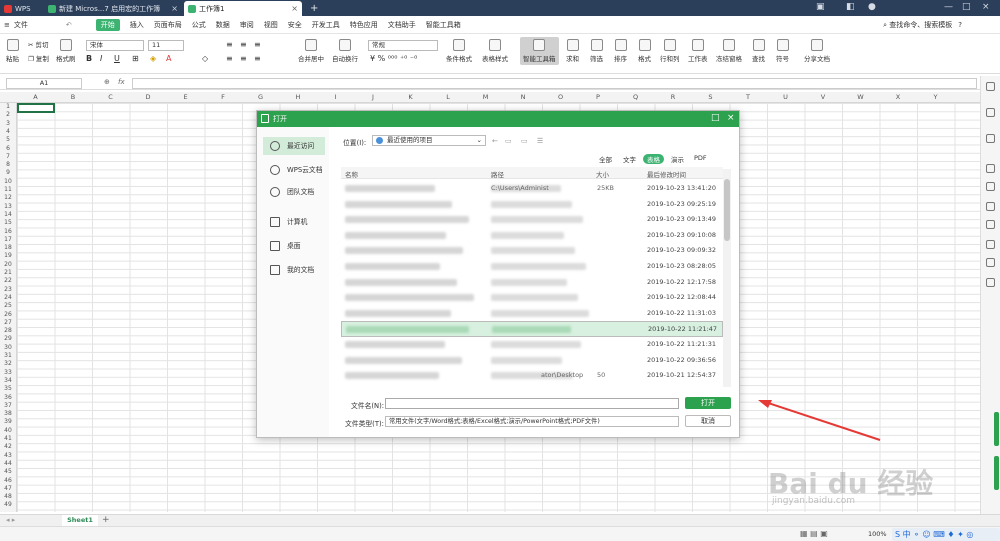 The image size is (1000, 541). Describe the element at coordinates (540, 141) in the screenshot. I see `view-menu-icon: ☰` at that location.